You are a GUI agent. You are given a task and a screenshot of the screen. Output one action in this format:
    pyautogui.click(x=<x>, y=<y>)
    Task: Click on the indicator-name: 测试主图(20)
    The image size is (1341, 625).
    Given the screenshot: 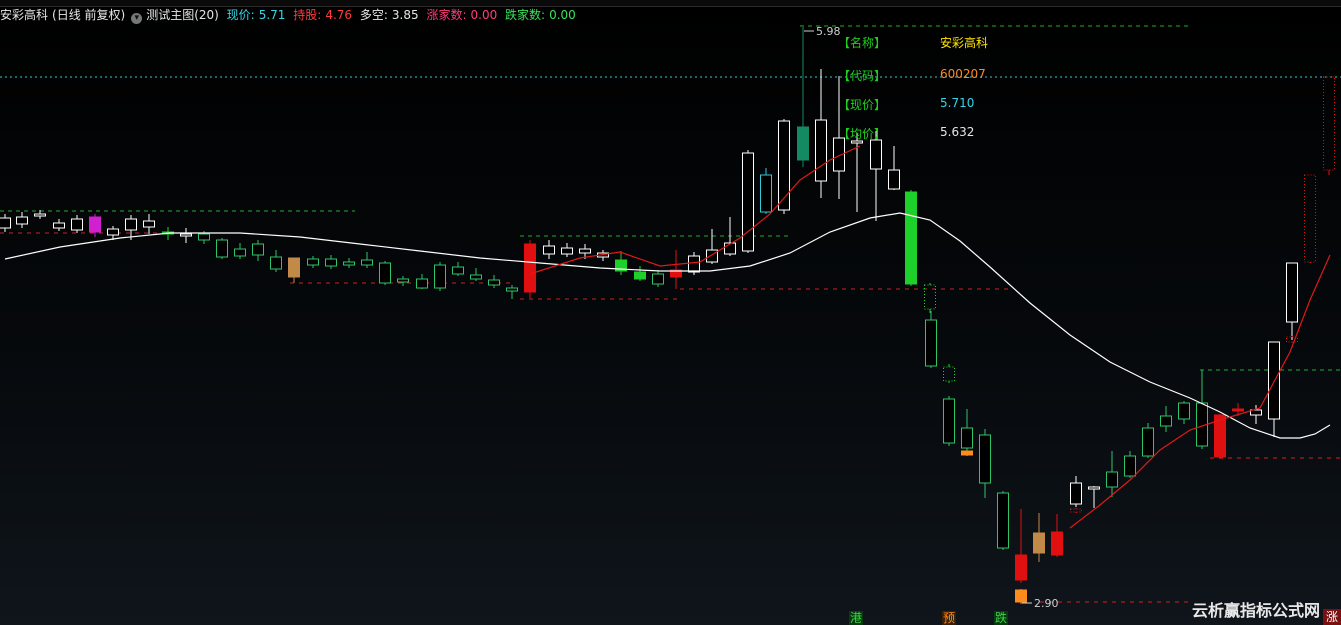 What is the action you would take?
    pyautogui.click(x=182, y=15)
    